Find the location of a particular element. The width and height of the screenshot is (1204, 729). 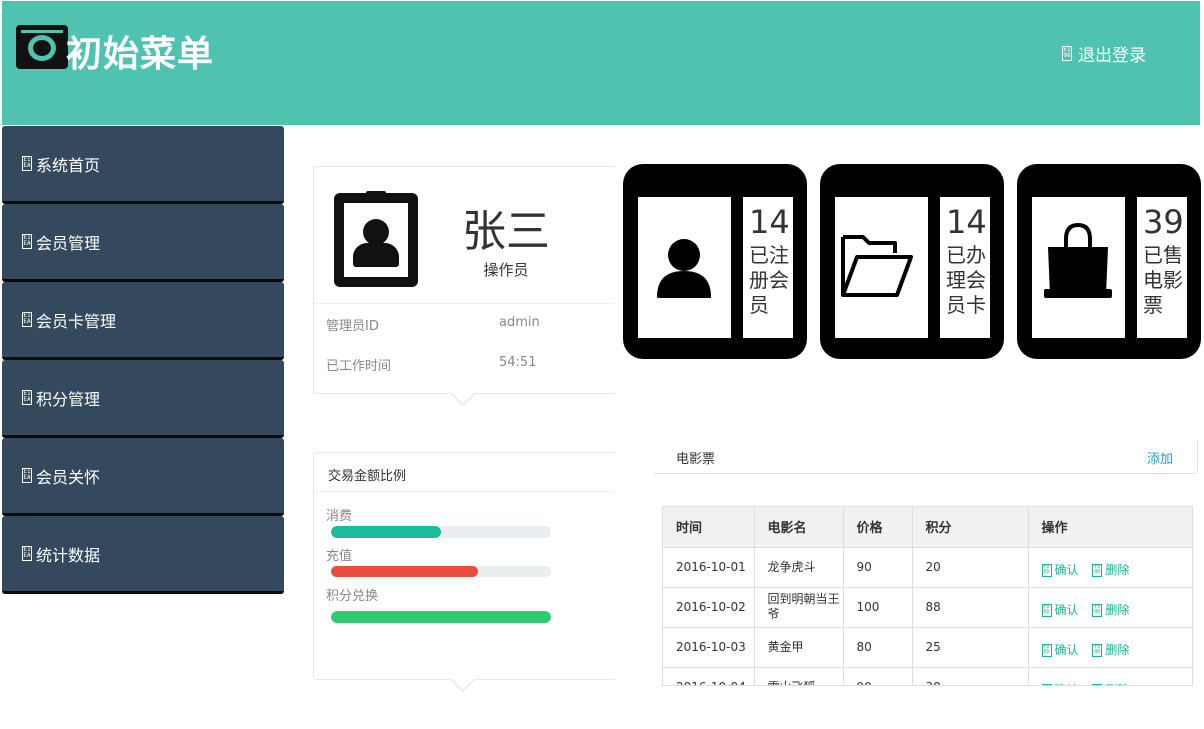

sidebar-item-member-cards: E1 EA 会员卡管理 is located at coordinates (143, 321).